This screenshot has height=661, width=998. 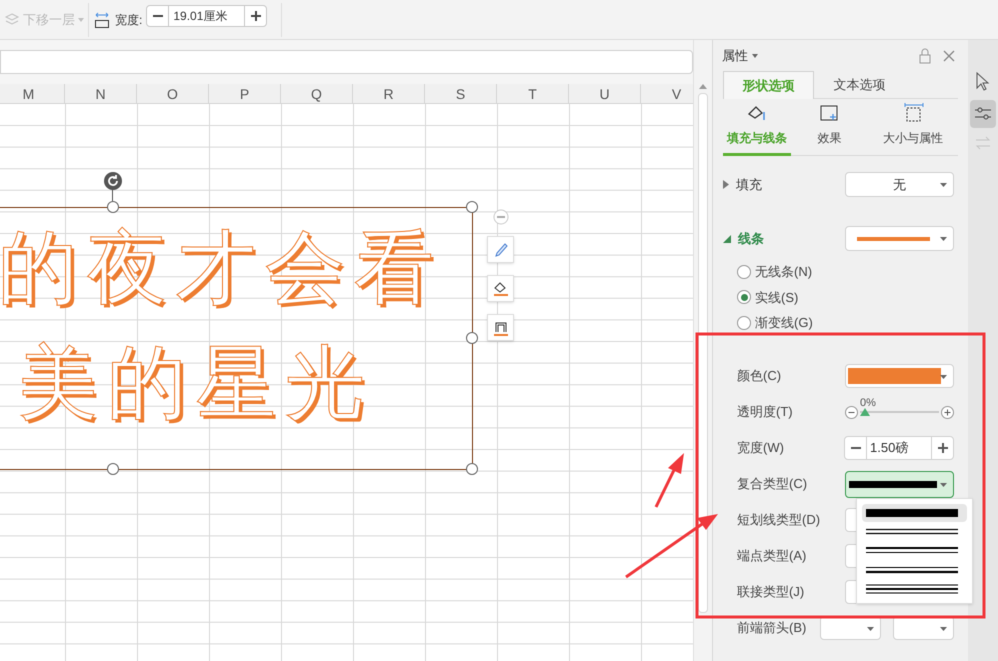 What do you see at coordinates (500, 288) in the screenshot?
I see `fill-button` at bounding box center [500, 288].